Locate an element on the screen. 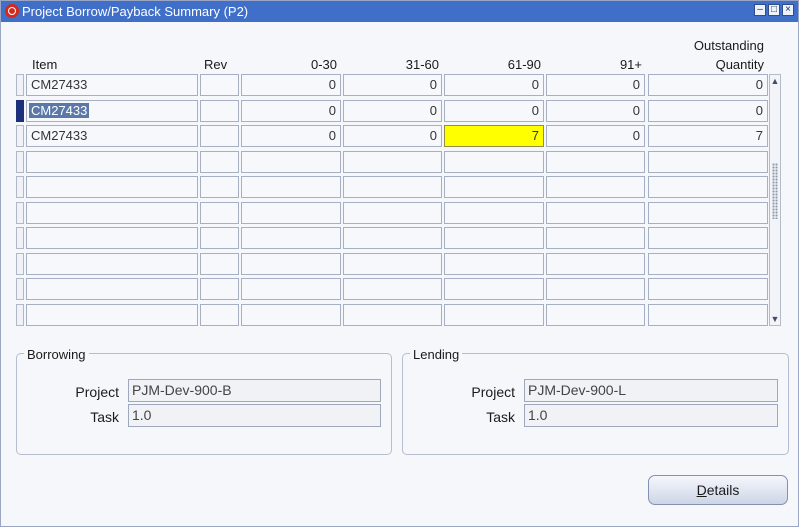 The width and height of the screenshot is (799, 527). borrowing-task-field: 1.0 is located at coordinates (254, 415).